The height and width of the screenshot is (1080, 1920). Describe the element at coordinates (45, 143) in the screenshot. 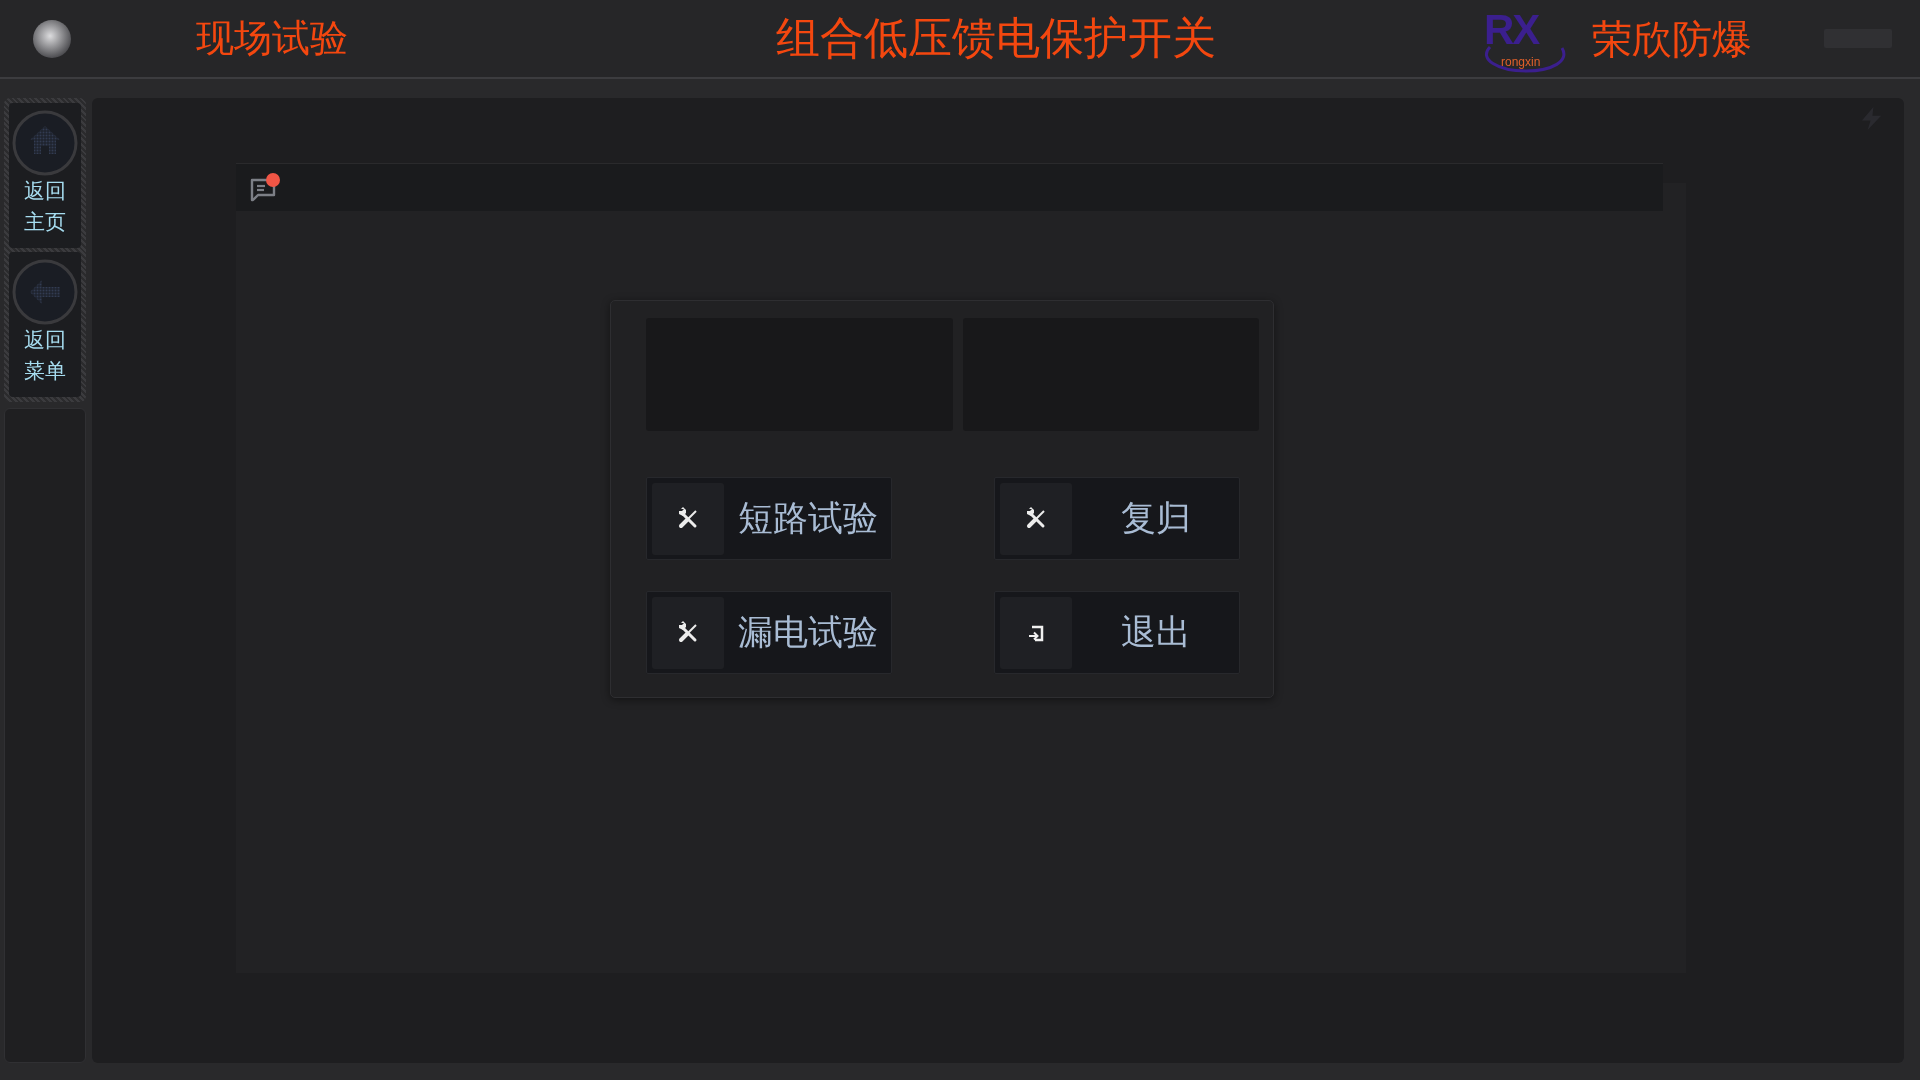

I see `home-icon` at that location.